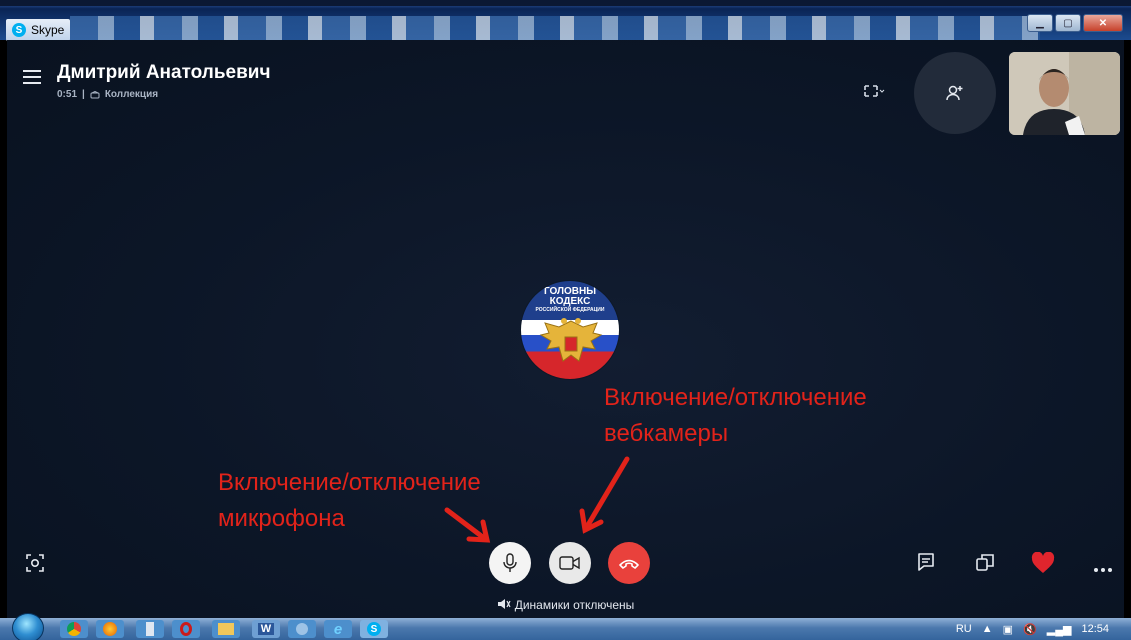 This screenshot has height=640, width=1131. What do you see at coordinates (1043, 629) in the screenshot?
I see `system-tray: RU ▲ ▣ 🔇 ▂▄▆ 12:54` at bounding box center [1043, 629].